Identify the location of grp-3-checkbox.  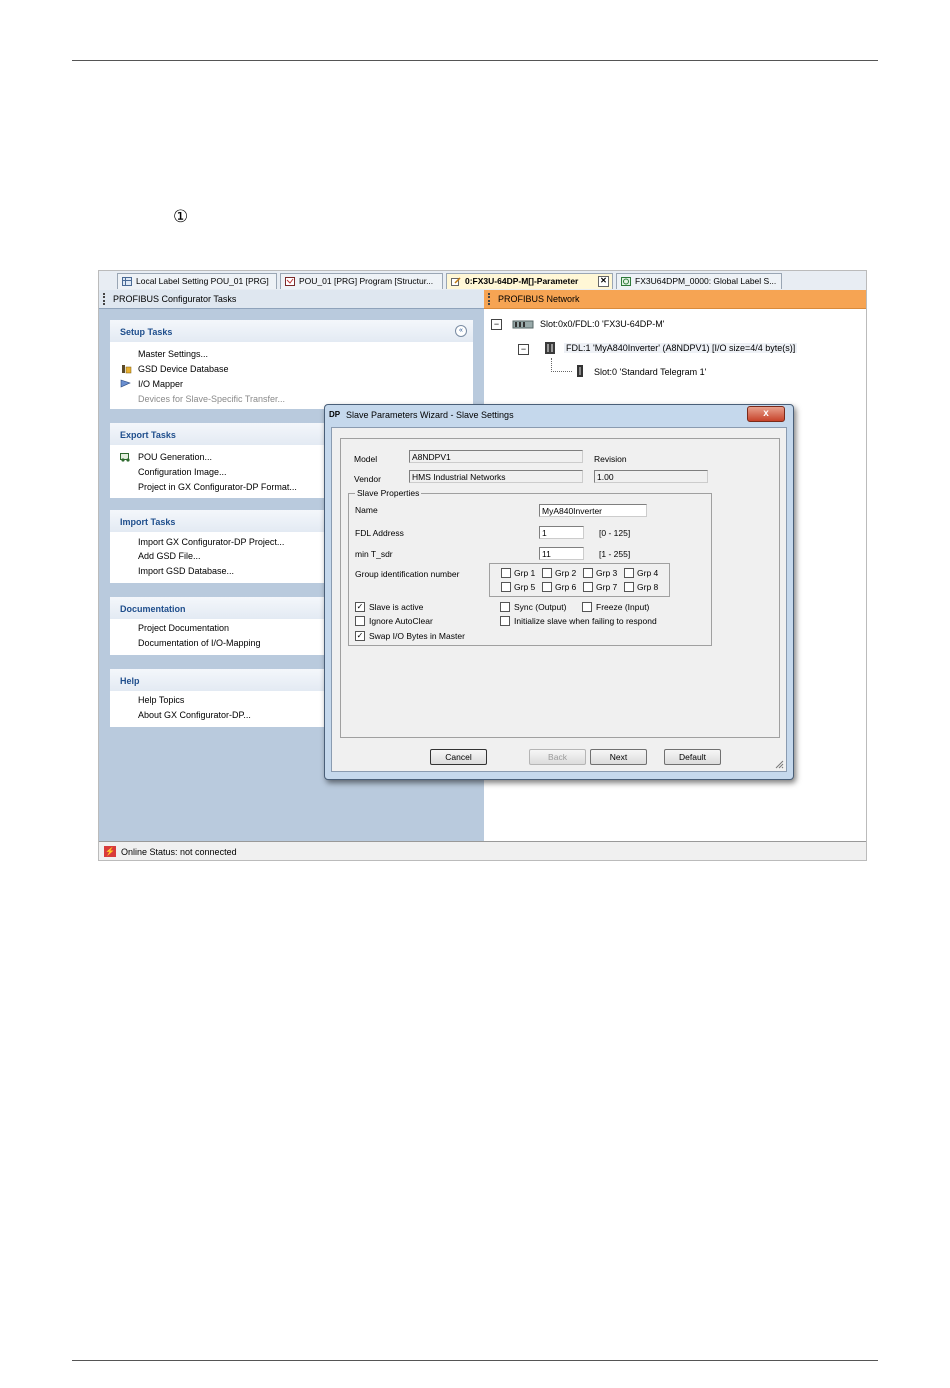
(588, 573).